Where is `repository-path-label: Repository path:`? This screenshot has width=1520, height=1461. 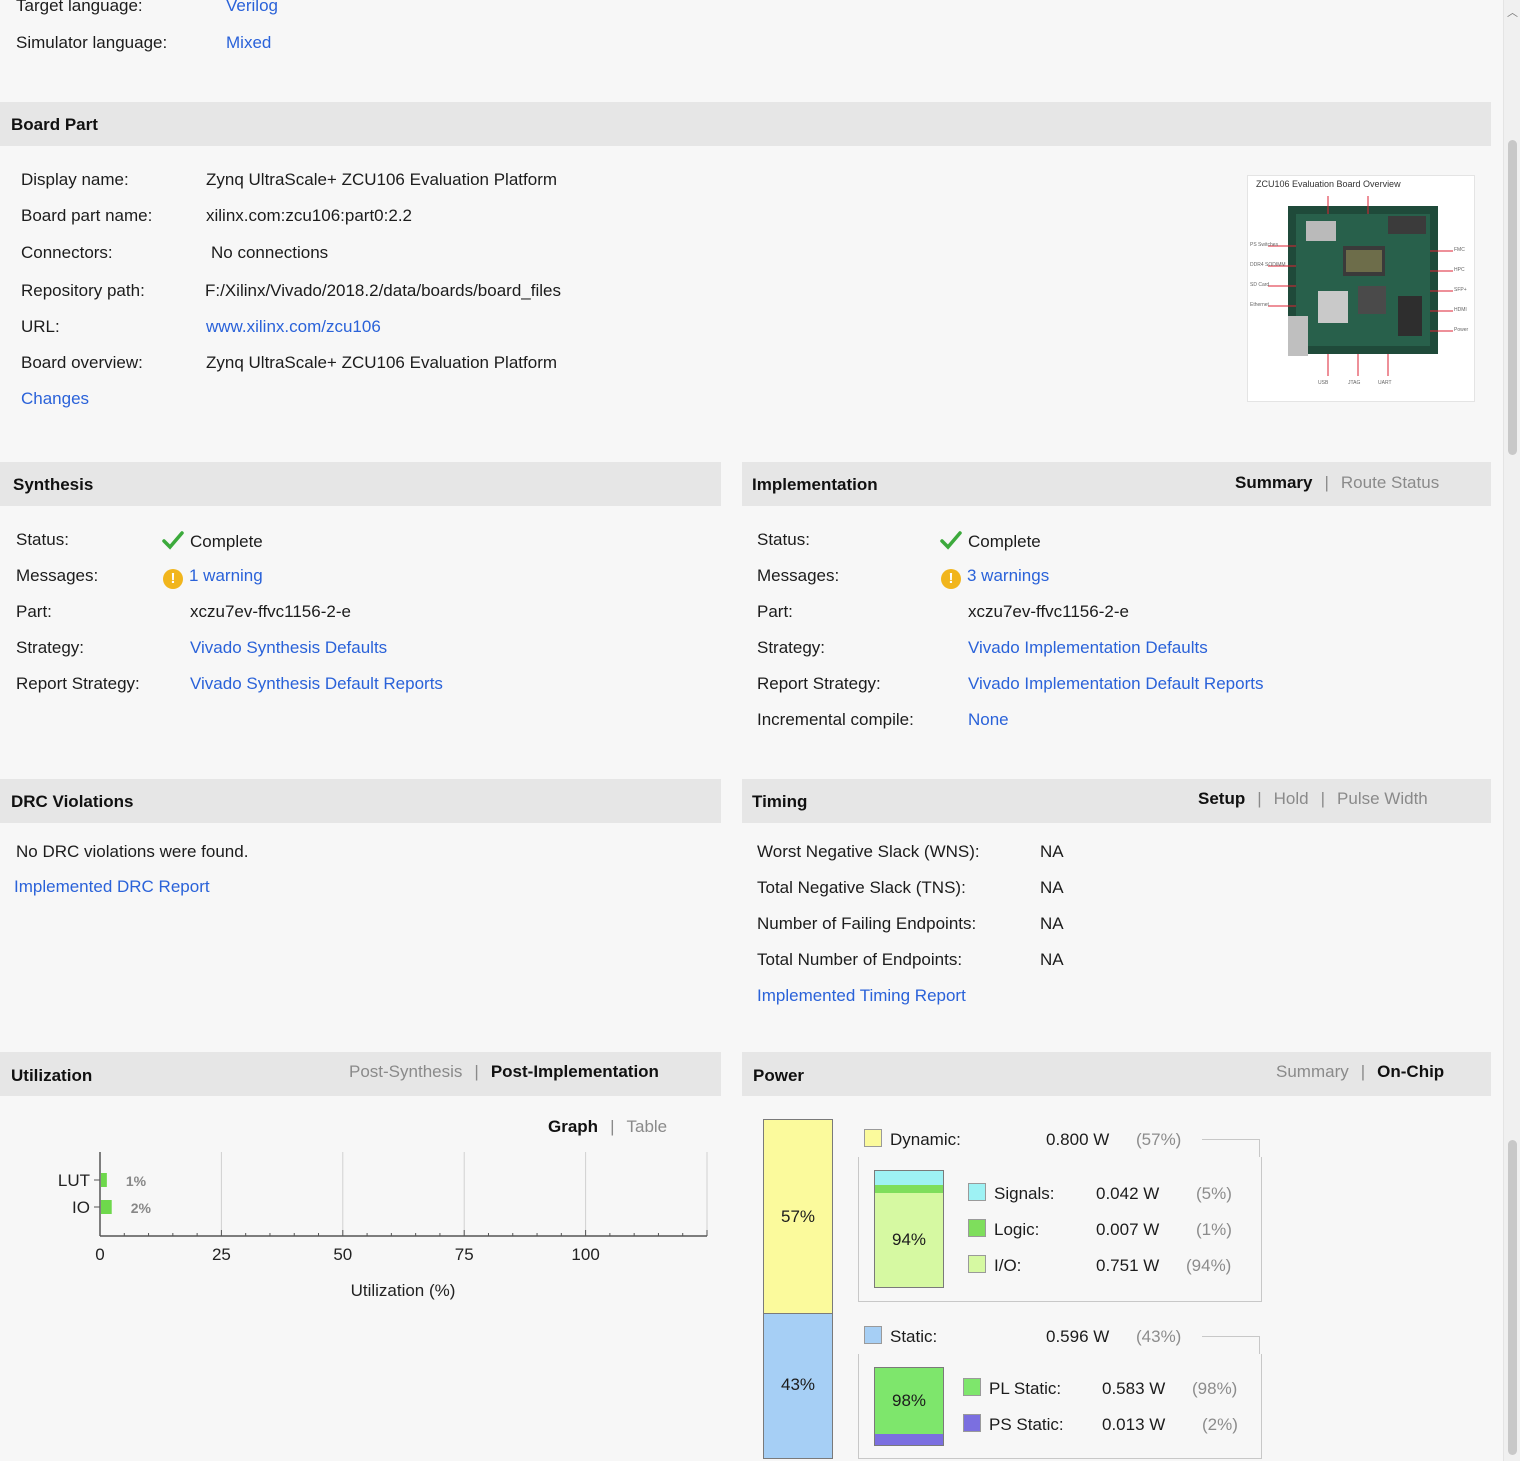 repository-path-label: Repository path: is located at coordinates (83, 290).